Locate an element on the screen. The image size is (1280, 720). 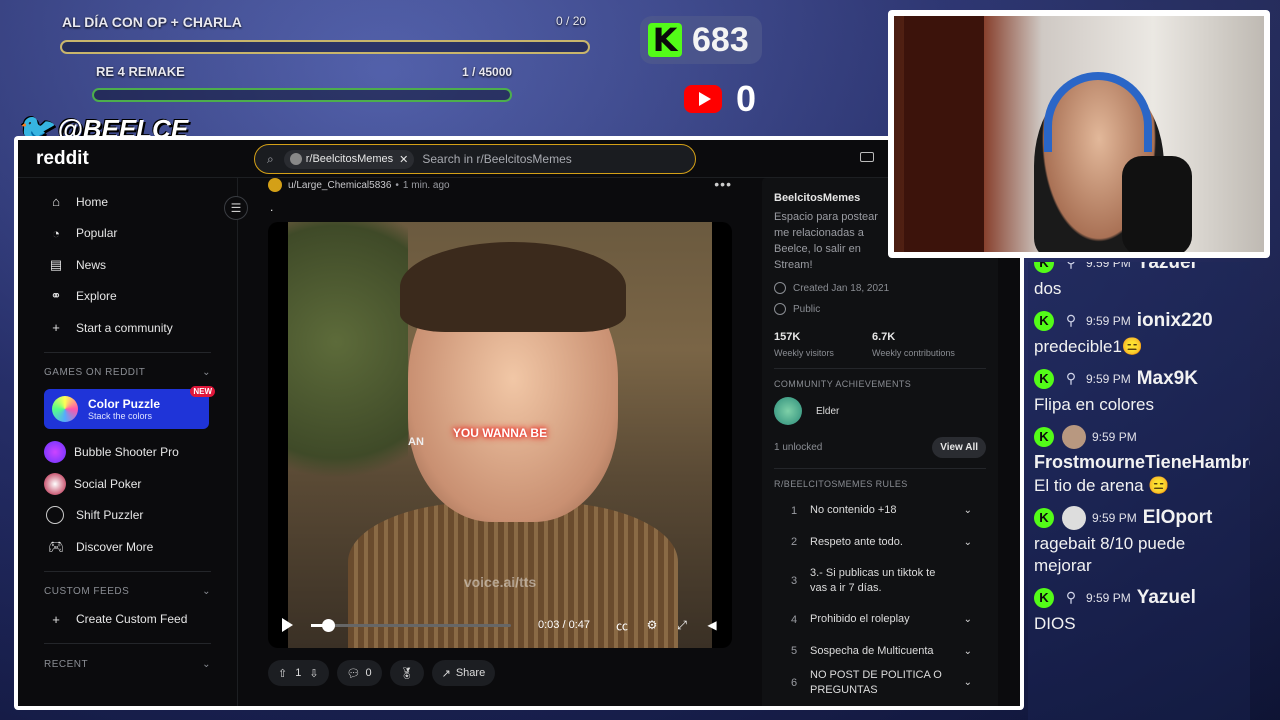
sidebar-item-start-community: + Start a community is located at coordinates (127, 328).